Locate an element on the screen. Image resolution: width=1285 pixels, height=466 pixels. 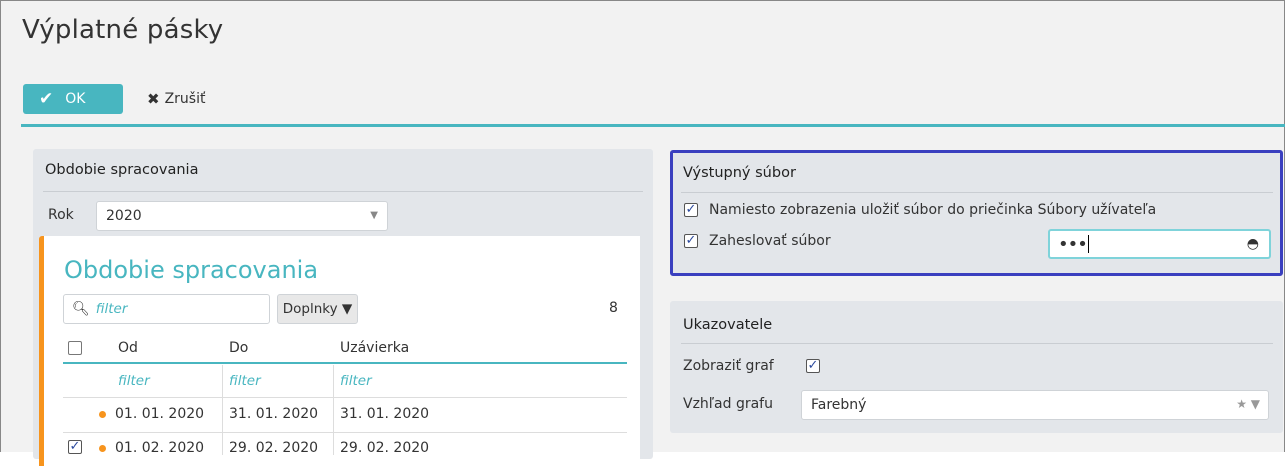
ok-button-label: OK is located at coordinates (75, 99).